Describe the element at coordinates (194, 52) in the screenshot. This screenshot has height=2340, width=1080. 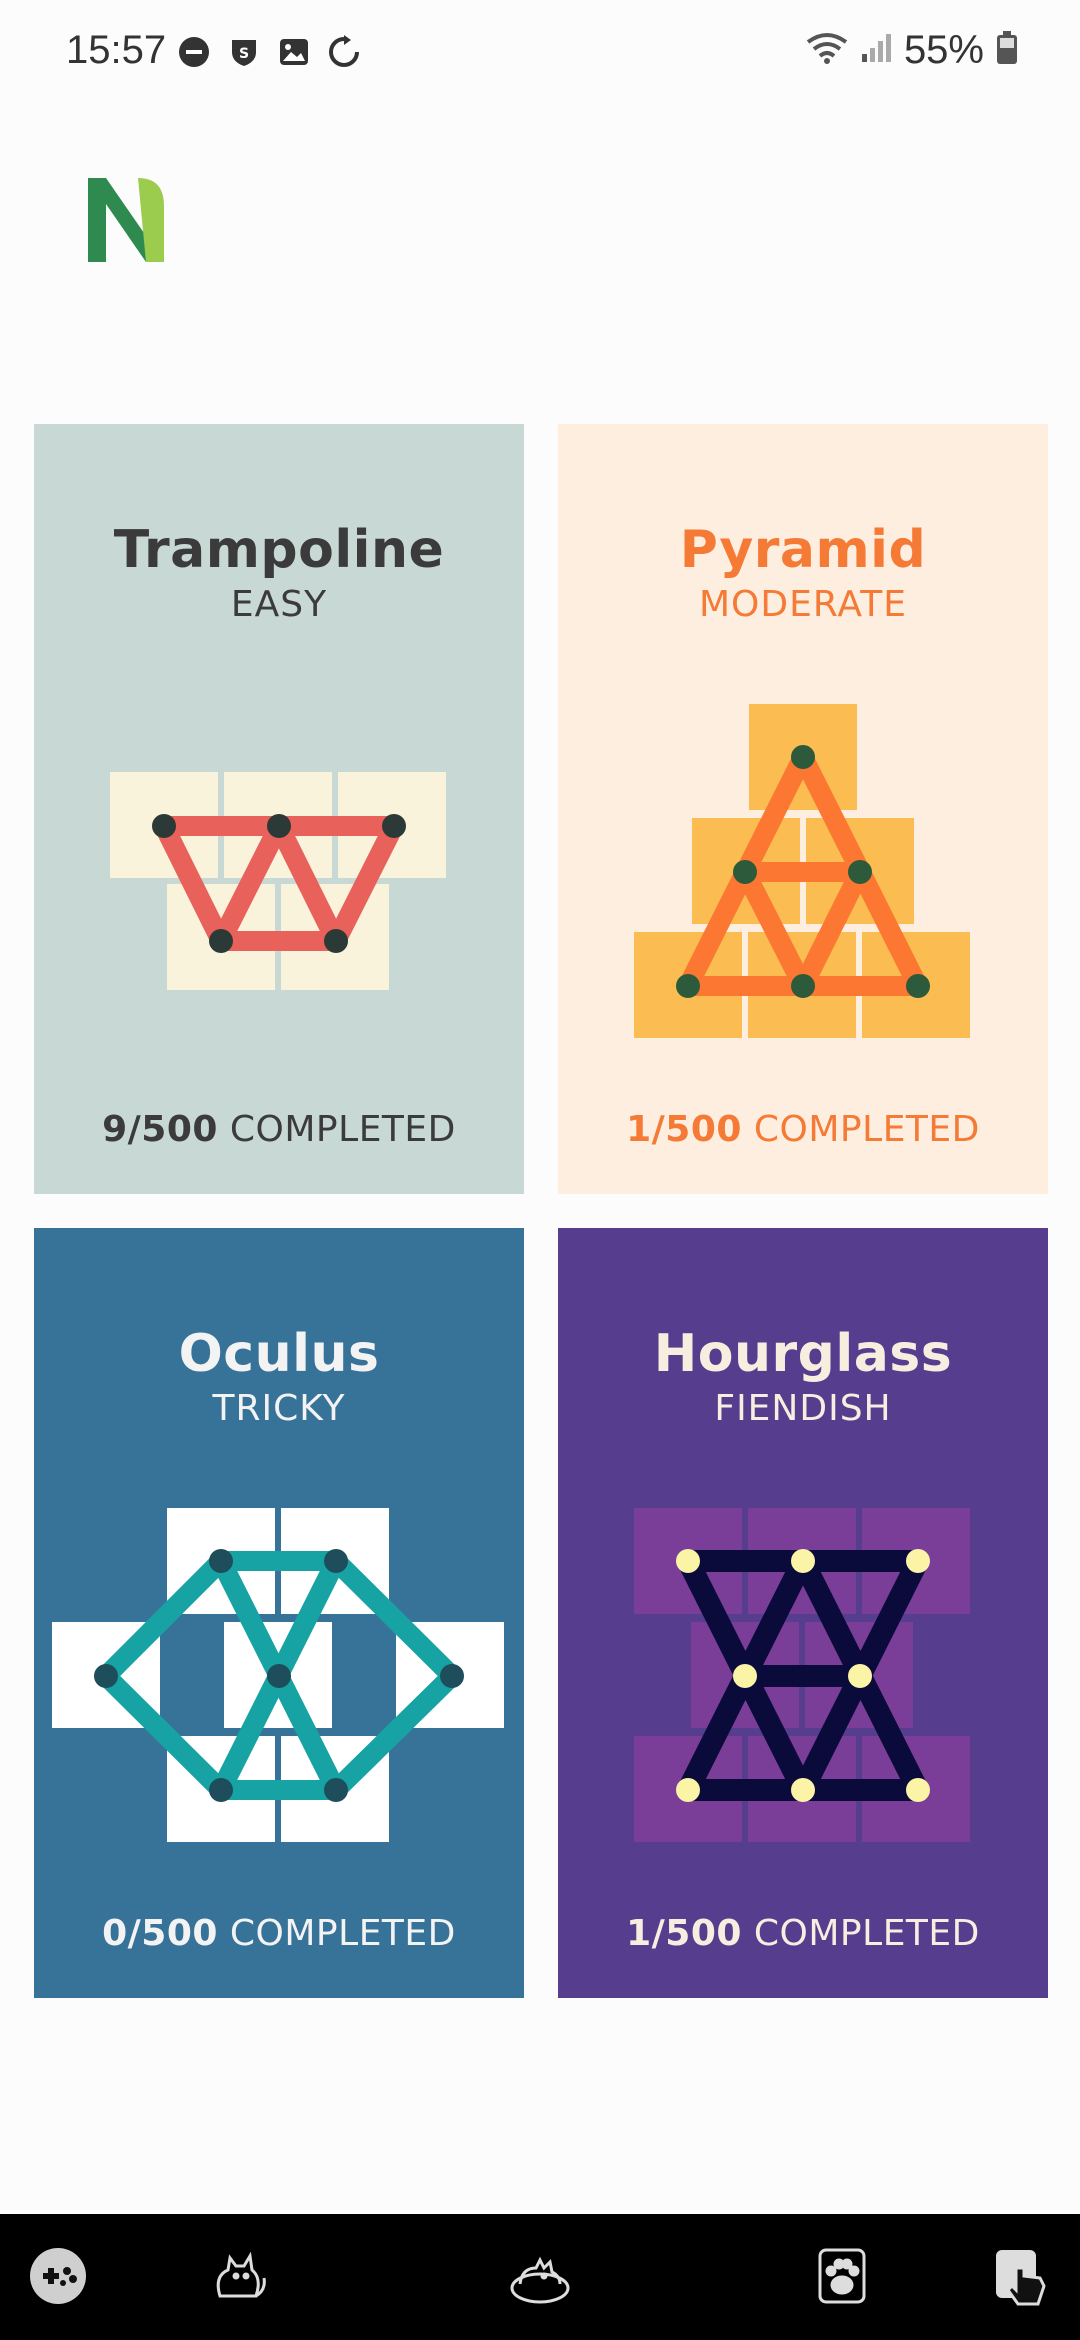
I see `do-not-disturb-icon` at that location.